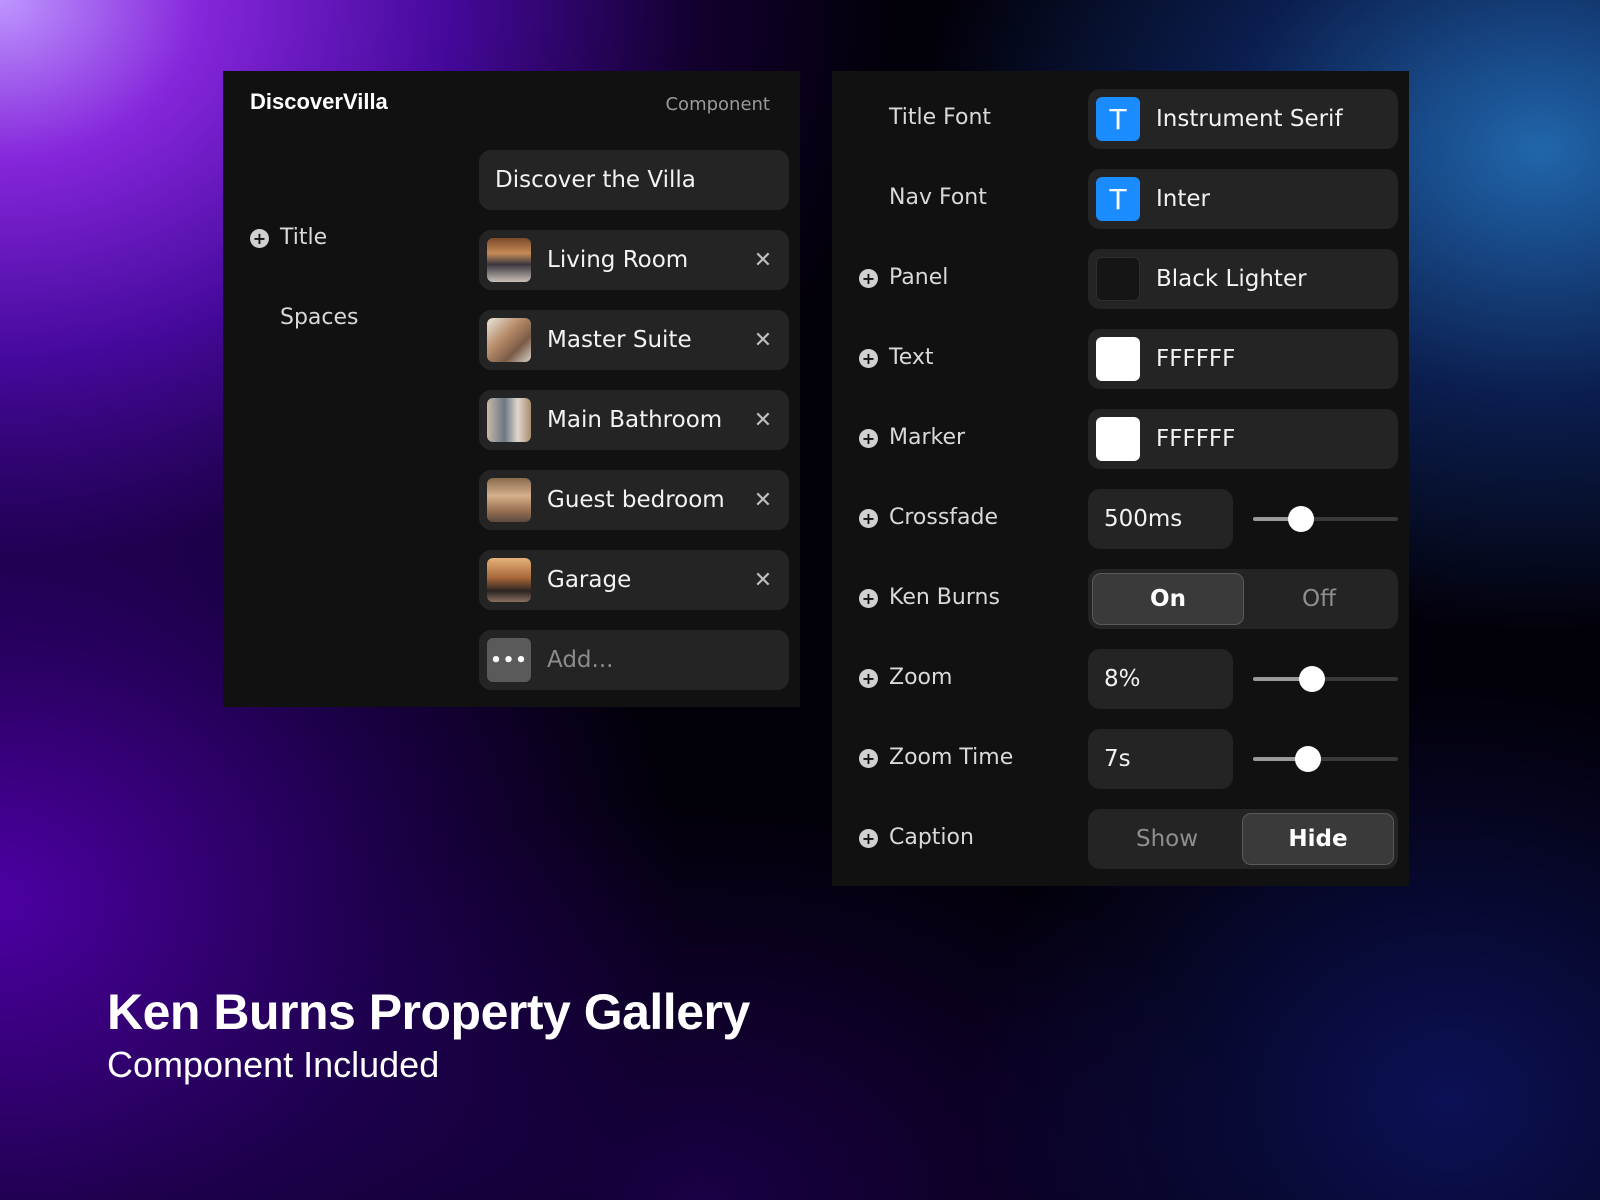 This screenshot has height=1200, width=1600. I want to click on panel-color-value: Black Lighter, so click(1231, 279).